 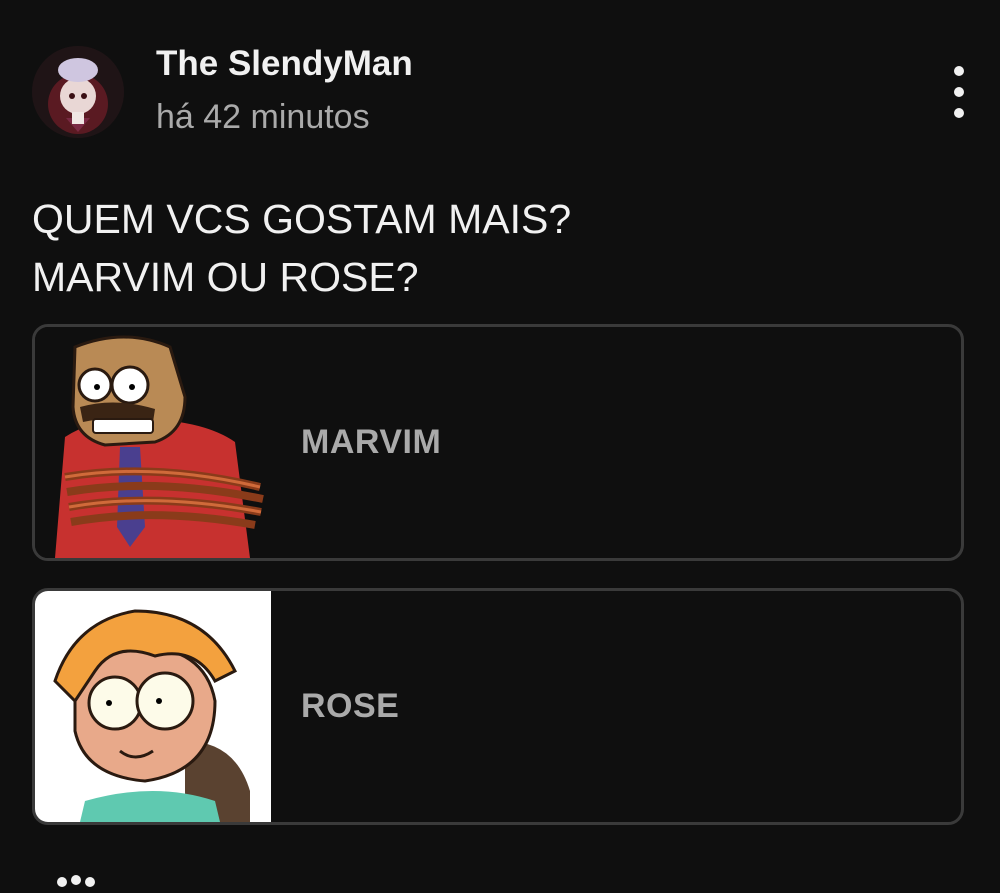 I want to click on option-label: ROSE, so click(x=350, y=706).